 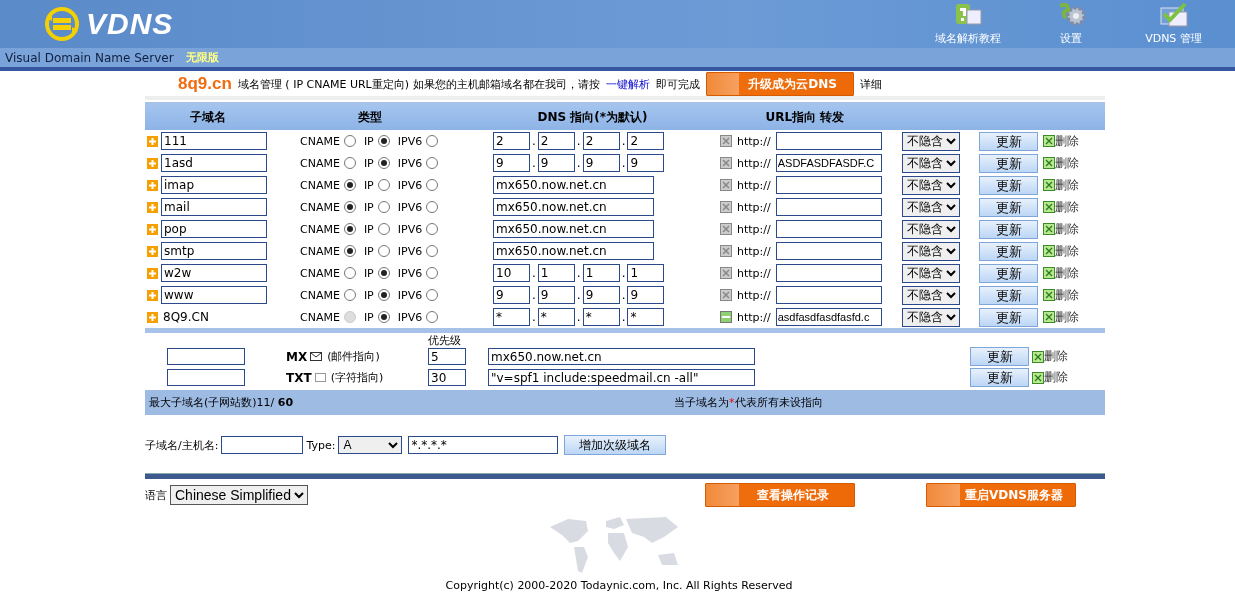 What do you see at coordinates (370, 445) in the screenshot?
I see `type-select: A` at bounding box center [370, 445].